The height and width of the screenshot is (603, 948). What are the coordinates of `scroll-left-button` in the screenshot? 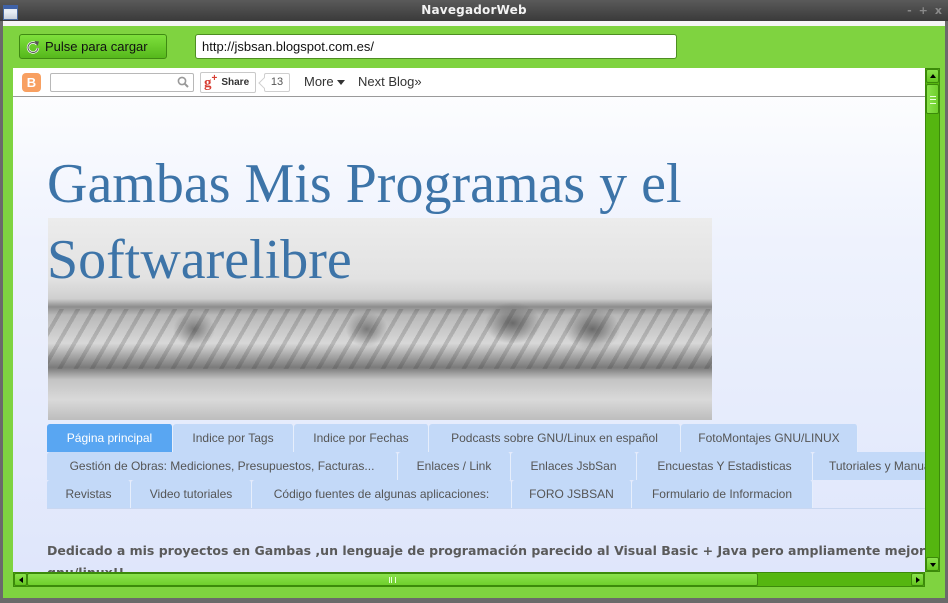 It's located at (20, 579).